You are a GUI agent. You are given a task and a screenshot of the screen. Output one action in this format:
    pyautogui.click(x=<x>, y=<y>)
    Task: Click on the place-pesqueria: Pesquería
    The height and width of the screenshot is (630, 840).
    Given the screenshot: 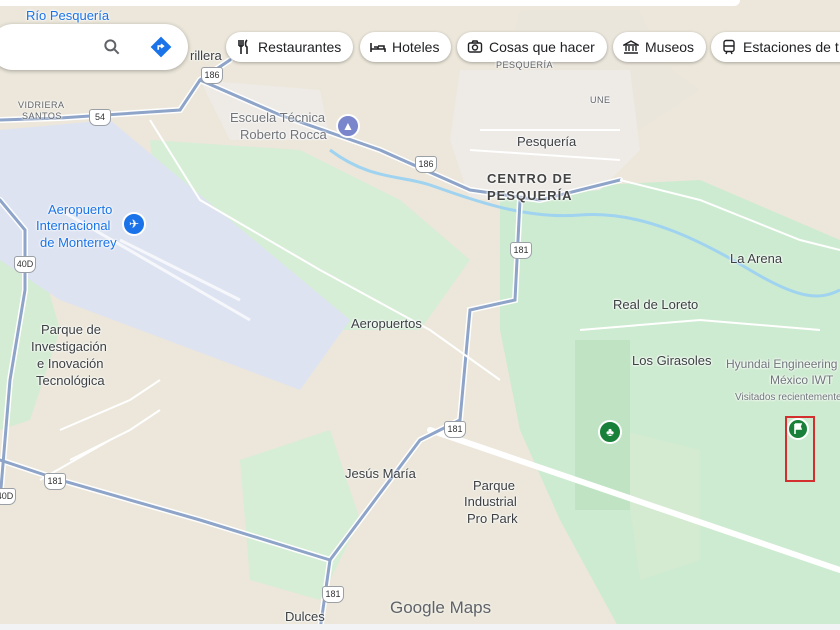 What is the action you would take?
    pyautogui.click(x=546, y=142)
    